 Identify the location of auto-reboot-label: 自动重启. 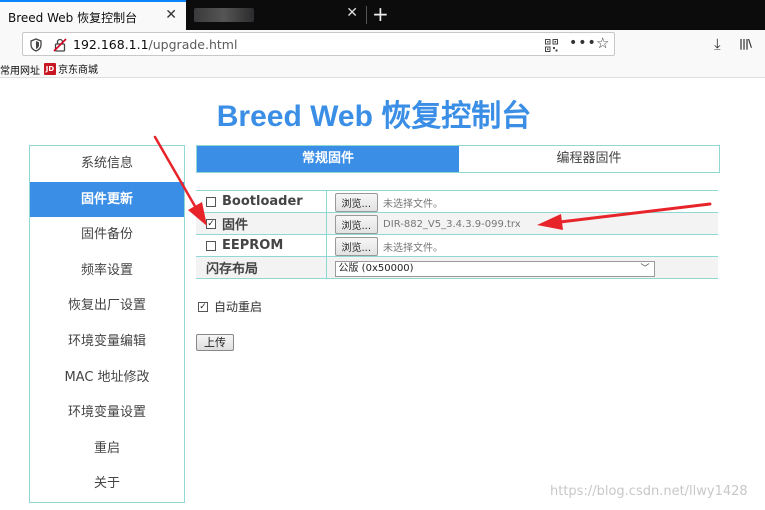
(238, 307).